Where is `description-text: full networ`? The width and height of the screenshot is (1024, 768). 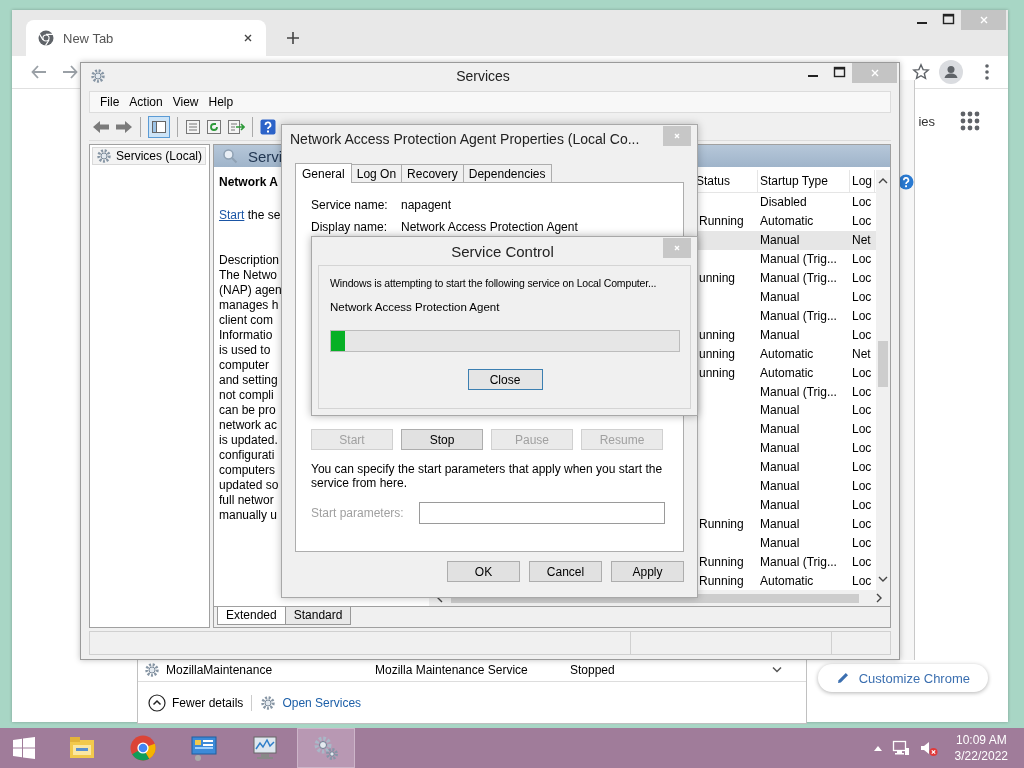
description-text: full networ is located at coordinates (246, 500).